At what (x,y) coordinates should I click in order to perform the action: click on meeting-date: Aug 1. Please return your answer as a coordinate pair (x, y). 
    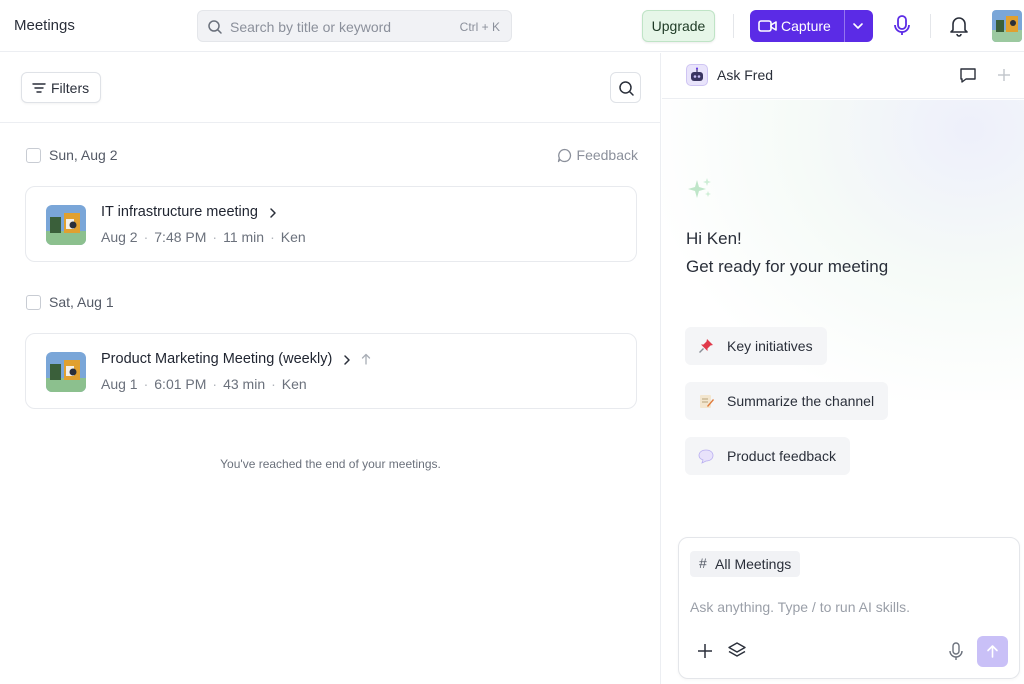
    Looking at the image, I should click on (119, 384).